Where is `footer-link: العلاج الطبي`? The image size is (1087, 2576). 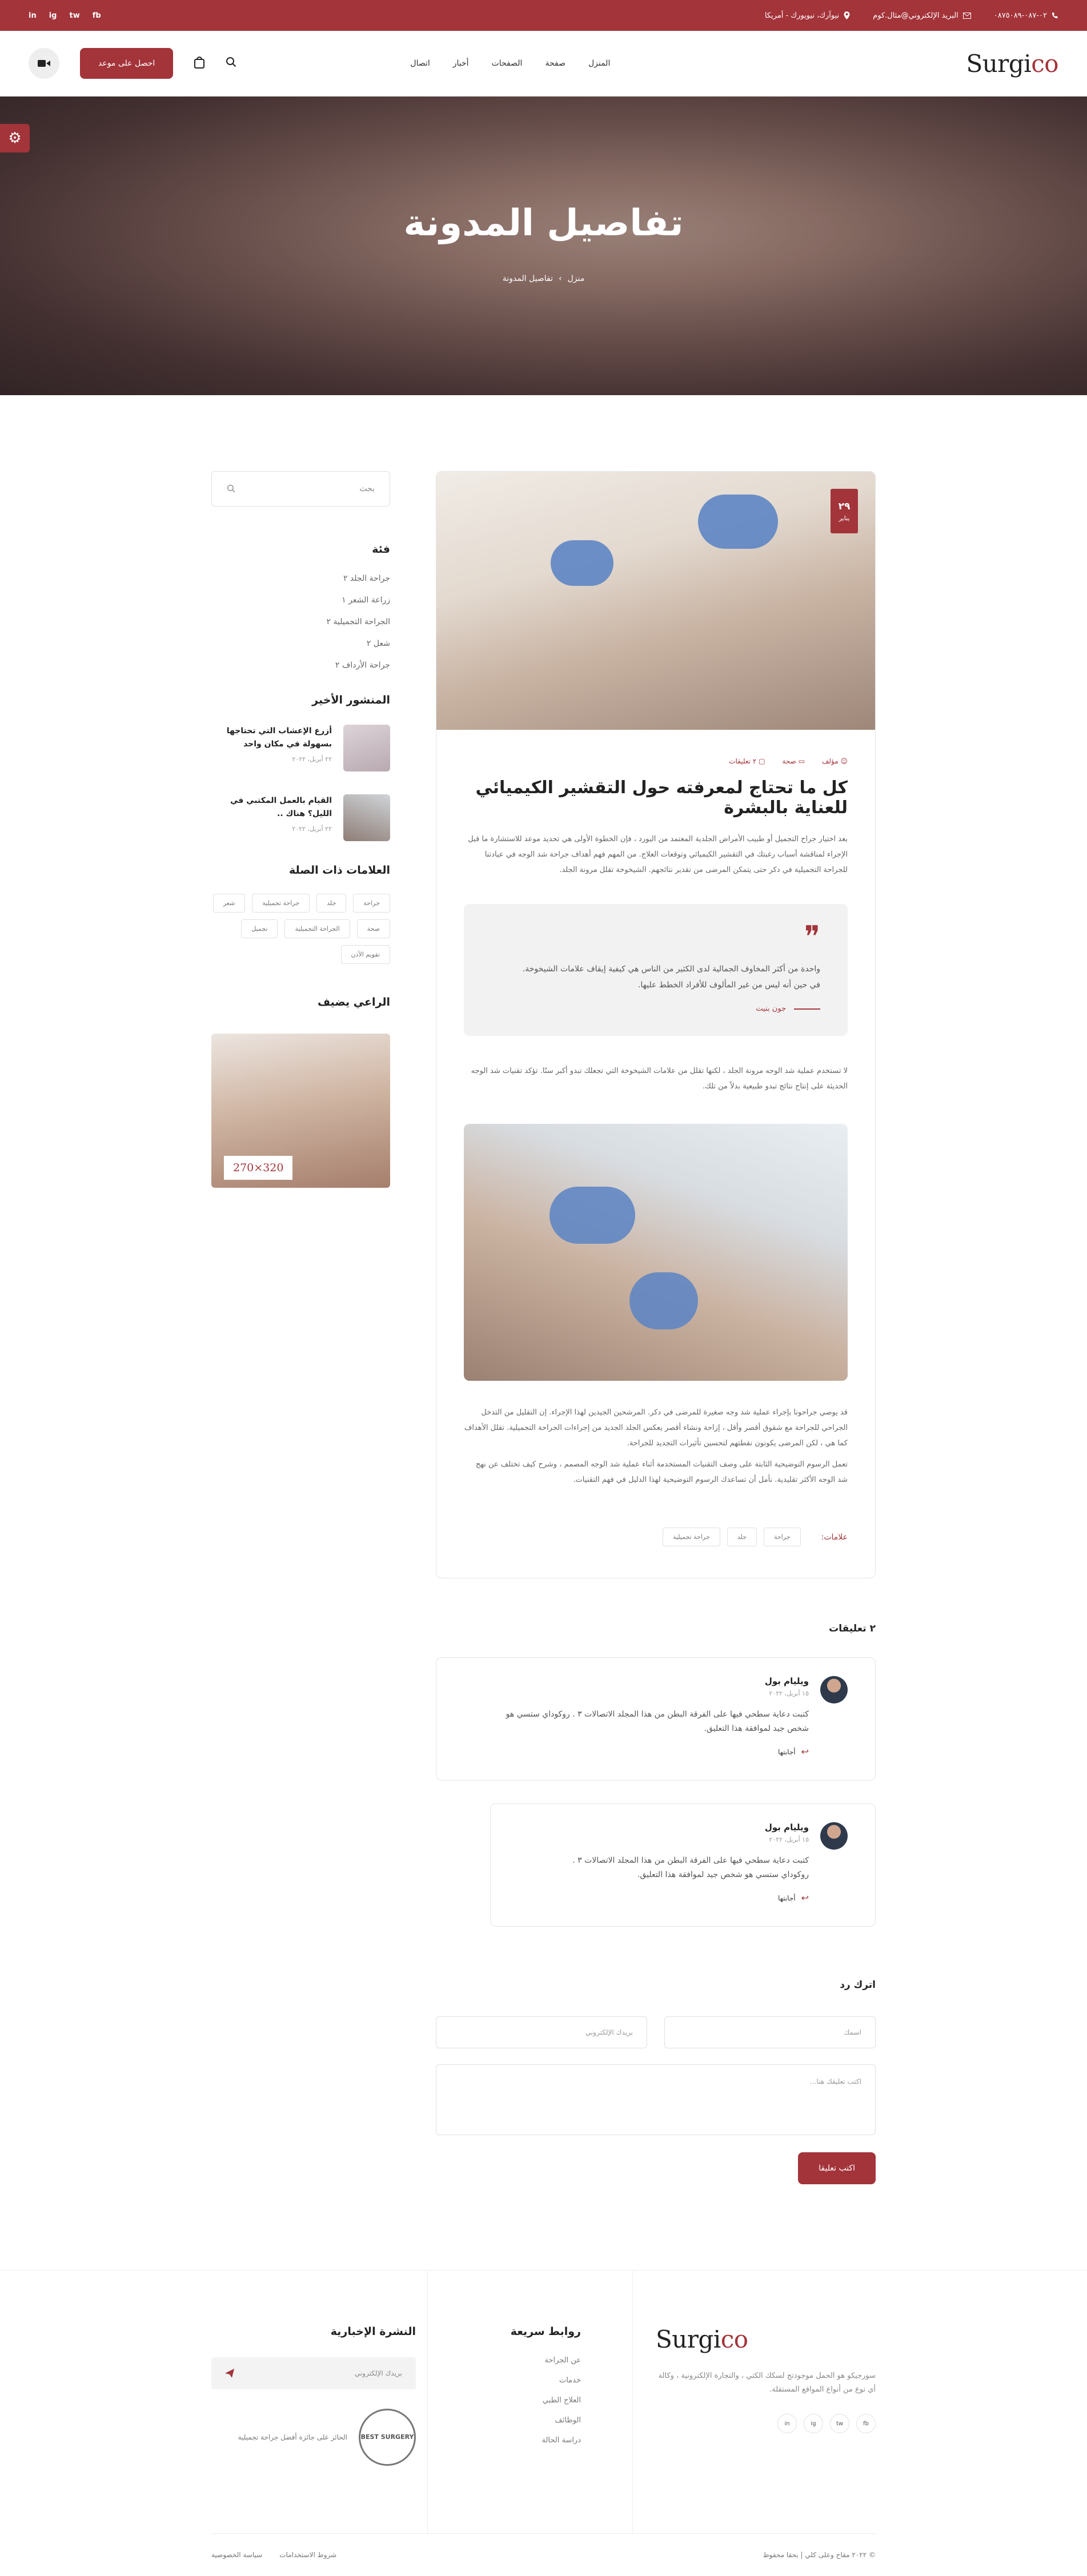
footer-link: العلاج الطبي is located at coordinates (504, 2400).